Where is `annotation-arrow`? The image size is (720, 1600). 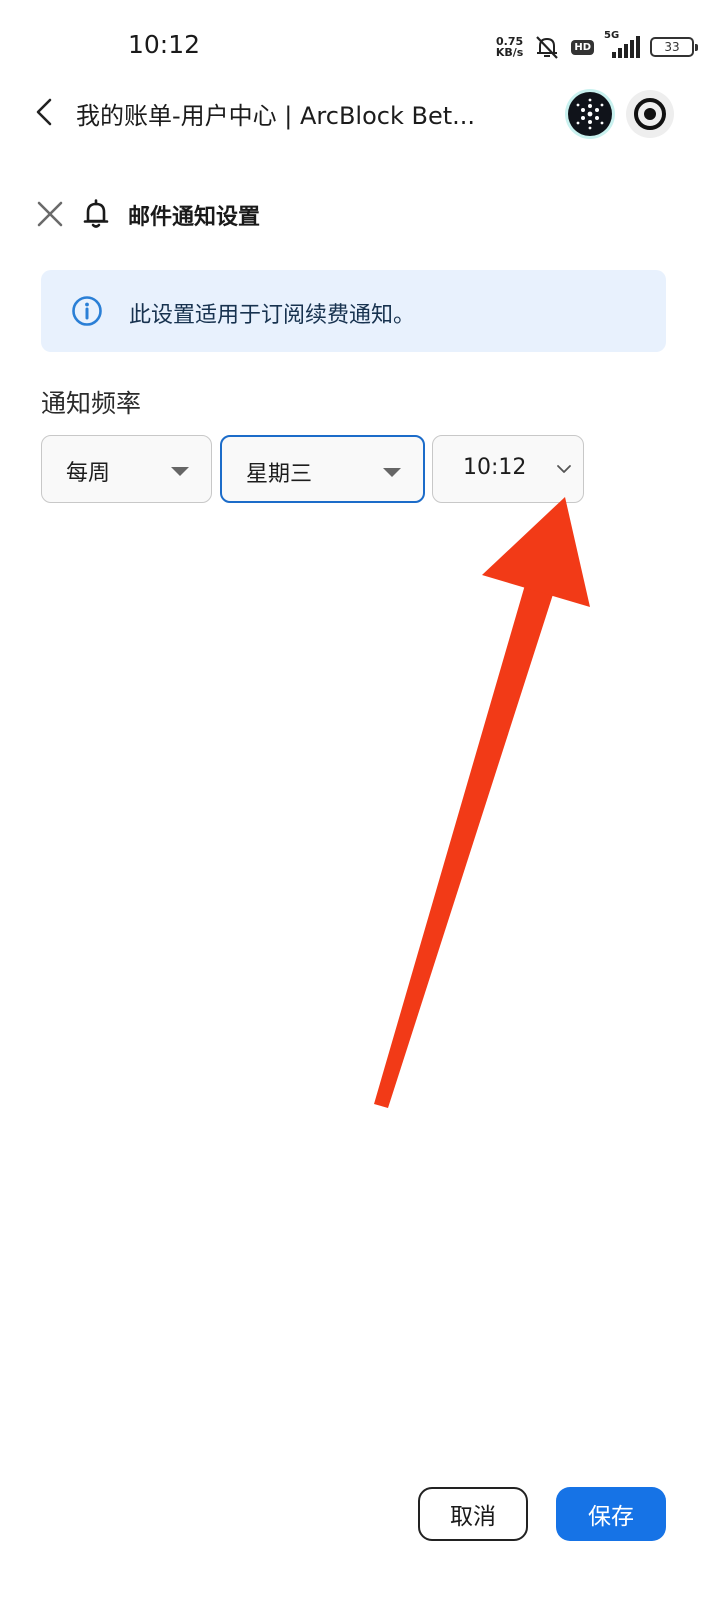
annotation-arrow is located at coordinates (482, 802).